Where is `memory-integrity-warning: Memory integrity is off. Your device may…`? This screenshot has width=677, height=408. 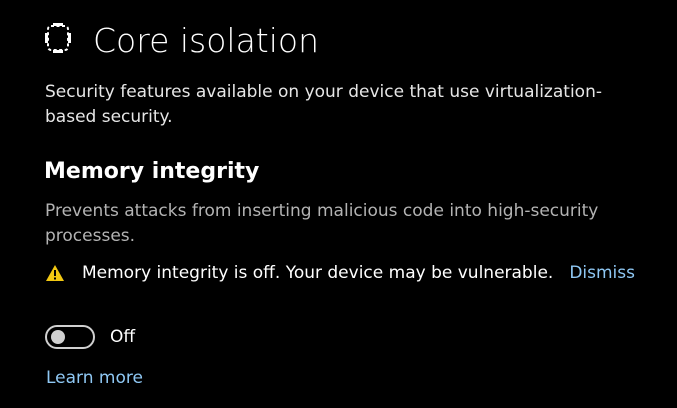
memory-integrity-warning: Memory integrity is off. Your device may… is located at coordinates (340, 273).